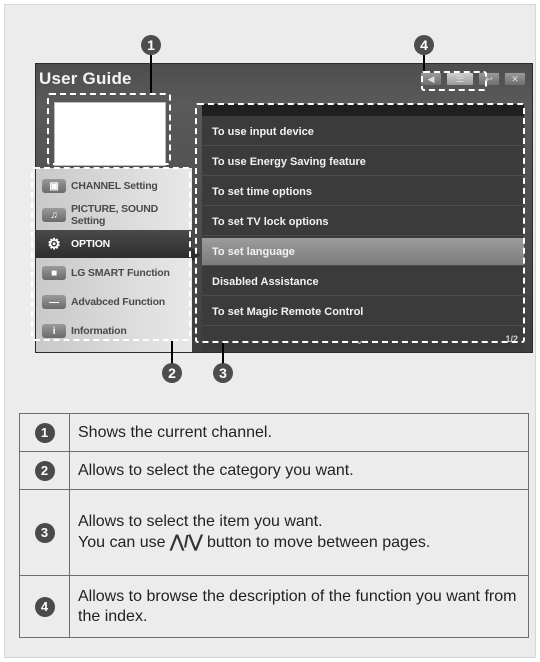  Describe the element at coordinates (172, 373) in the screenshot. I see `callout-badge-2: 2` at that location.